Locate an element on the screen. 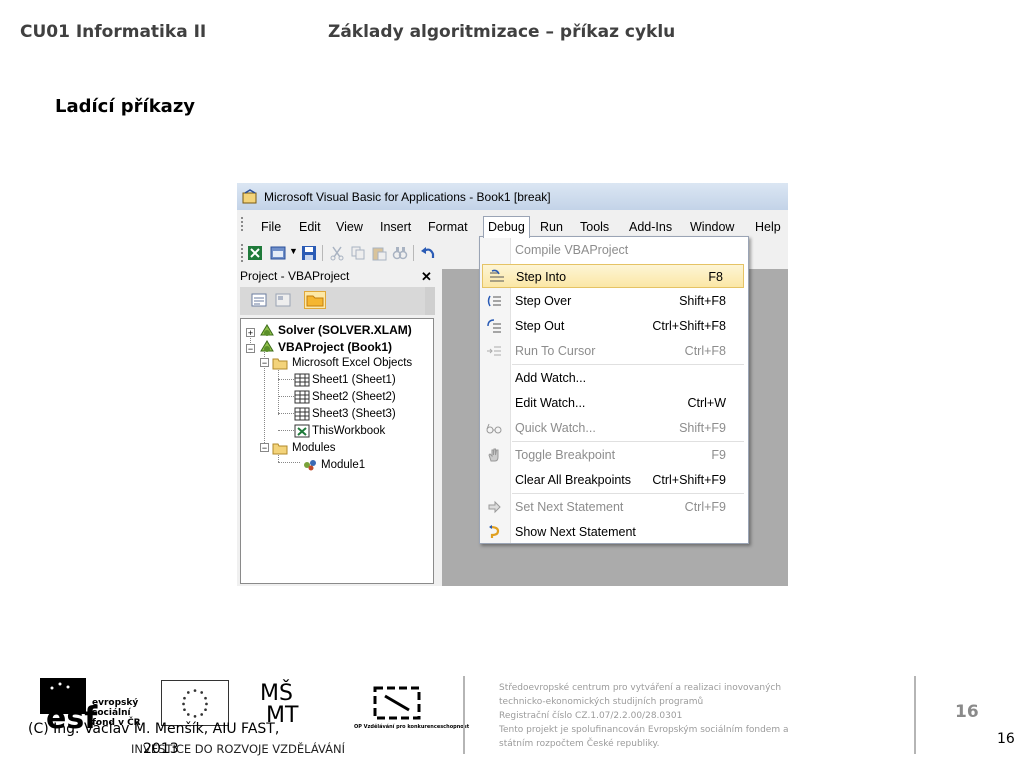 The width and height of the screenshot is (1024, 768). slide-number: 16 is located at coordinates (1006, 739).